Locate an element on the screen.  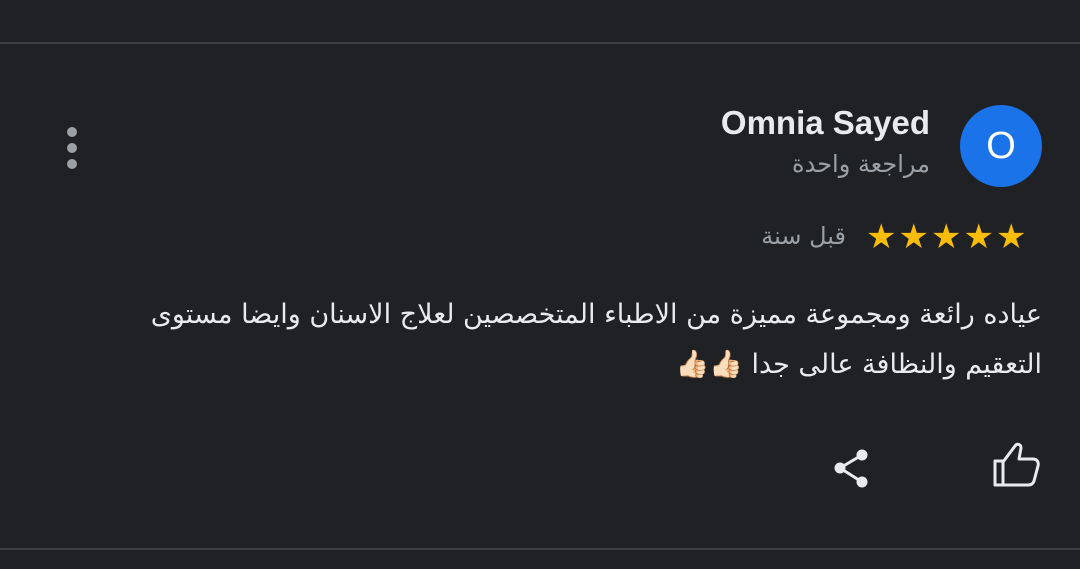
more-options-button is located at coordinates (72, 148).